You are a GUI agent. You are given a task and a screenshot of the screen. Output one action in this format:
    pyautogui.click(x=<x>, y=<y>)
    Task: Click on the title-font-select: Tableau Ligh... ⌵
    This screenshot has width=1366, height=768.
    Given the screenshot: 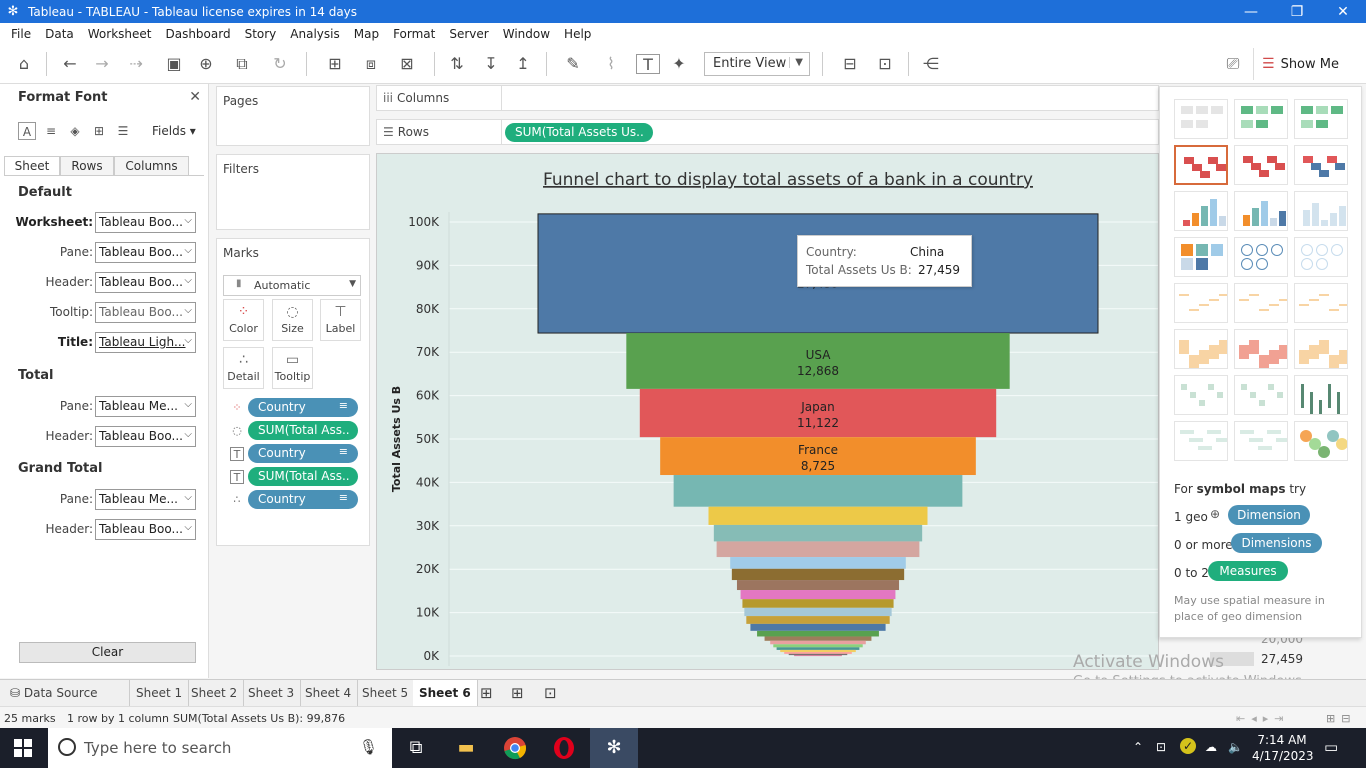 What is the action you would take?
    pyautogui.click(x=145, y=342)
    